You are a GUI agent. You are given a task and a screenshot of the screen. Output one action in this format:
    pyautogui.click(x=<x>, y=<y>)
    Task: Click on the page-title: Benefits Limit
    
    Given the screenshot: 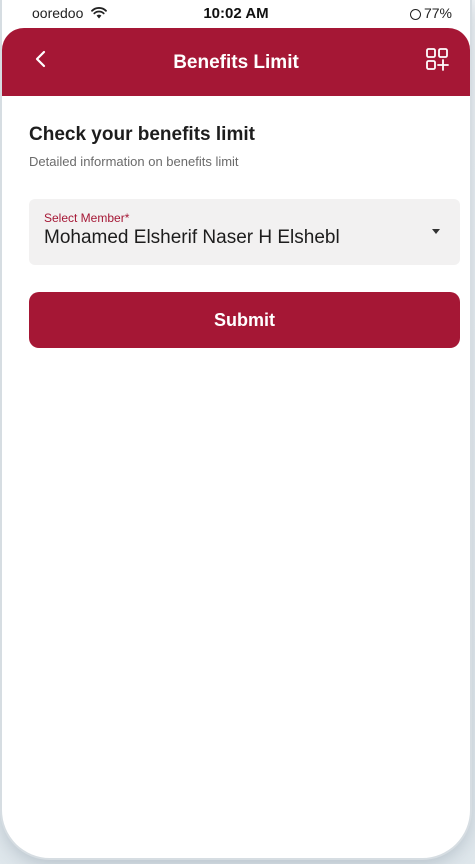 What is the action you would take?
    pyautogui.click(x=236, y=62)
    